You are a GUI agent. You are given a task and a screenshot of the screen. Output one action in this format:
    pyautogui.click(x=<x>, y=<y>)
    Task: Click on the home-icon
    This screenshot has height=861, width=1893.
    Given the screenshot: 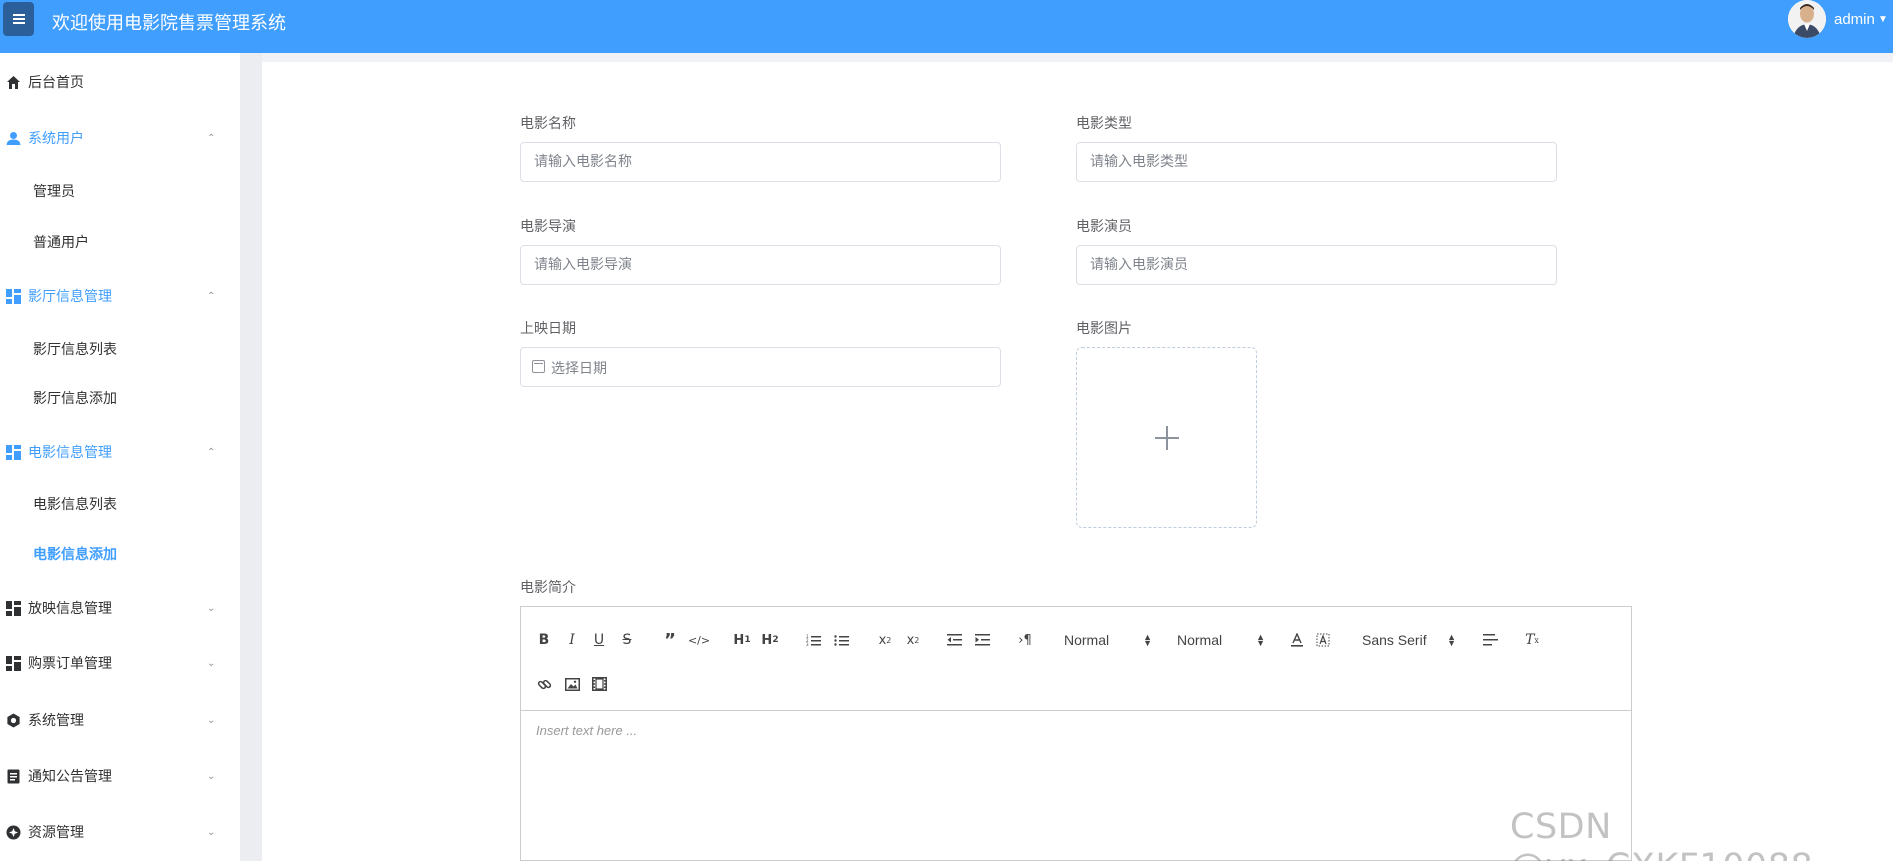 What is the action you would take?
    pyautogui.click(x=13, y=82)
    